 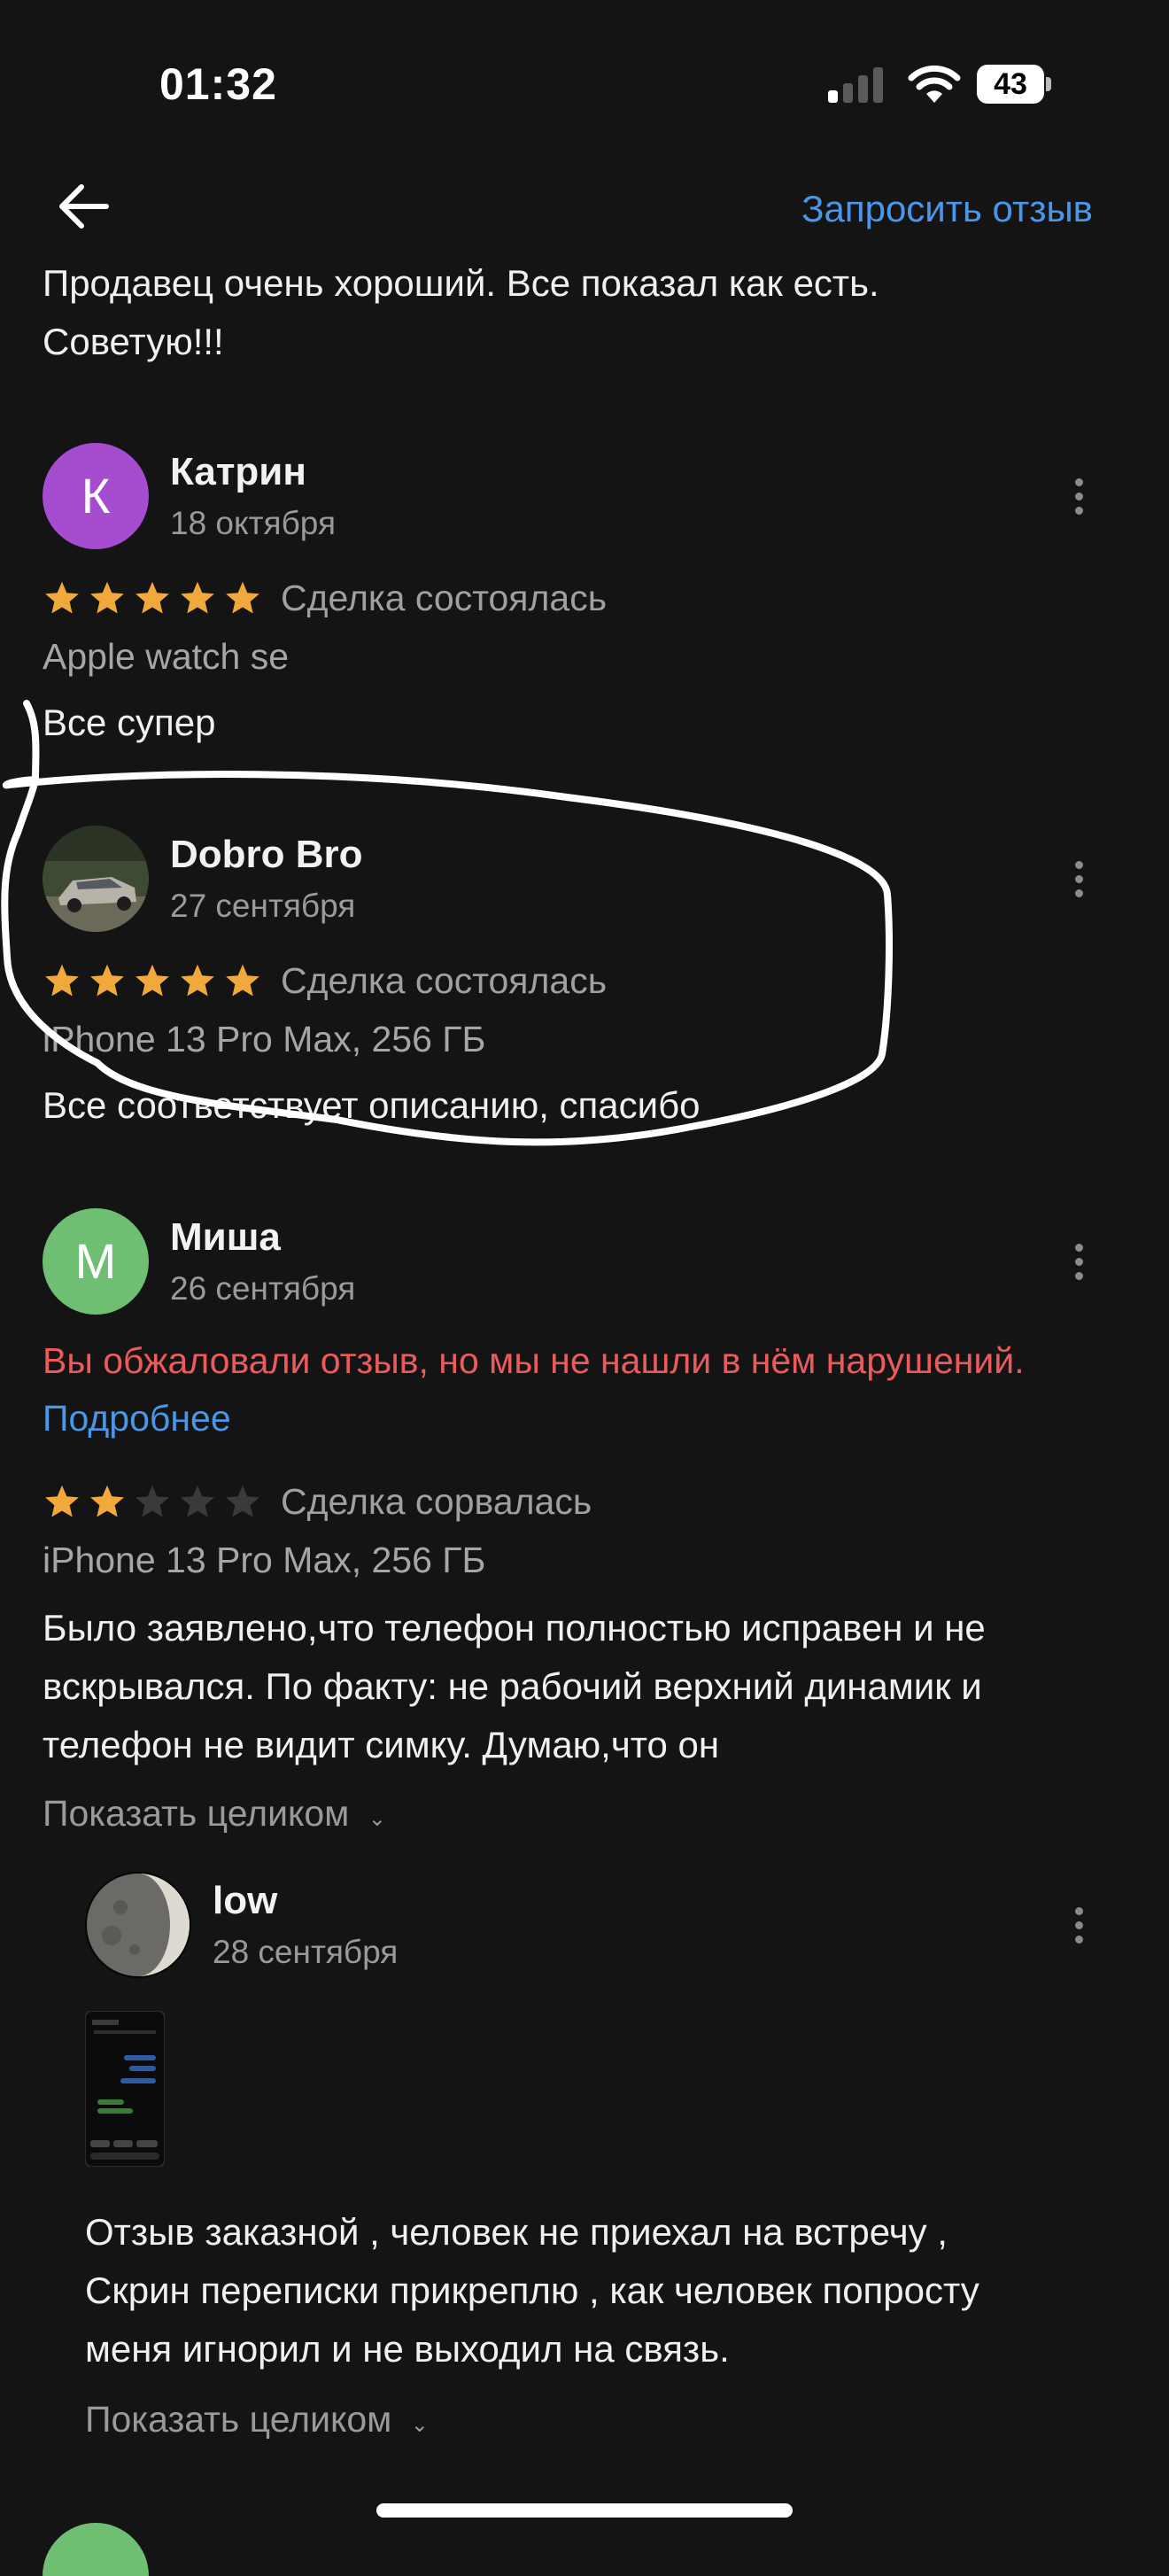 What do you see at coordinates (225, 1237) in the screenshot?
I see `reviewer-name: Миша` at bounding box center [225, 1237].